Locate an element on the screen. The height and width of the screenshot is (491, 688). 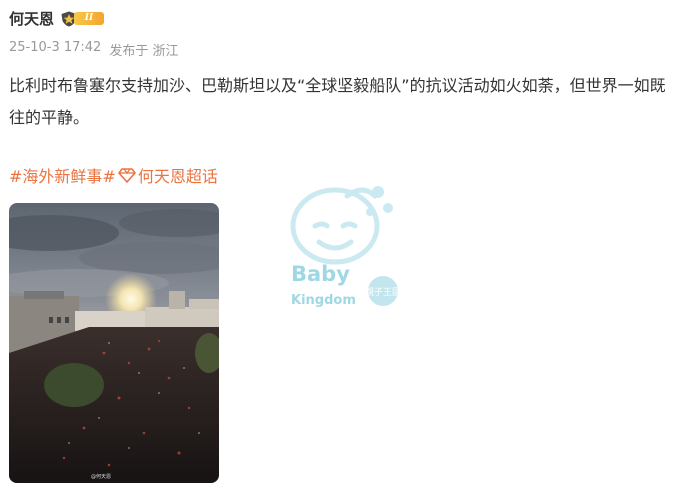
diamond-icon is located at coordinates (127, 175).